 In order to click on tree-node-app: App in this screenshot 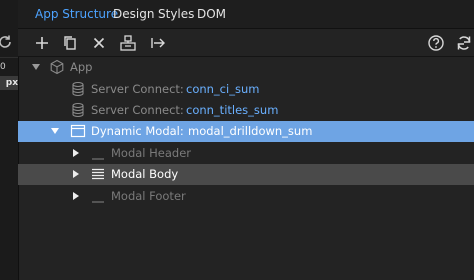, I will do `click(246, 67)`.